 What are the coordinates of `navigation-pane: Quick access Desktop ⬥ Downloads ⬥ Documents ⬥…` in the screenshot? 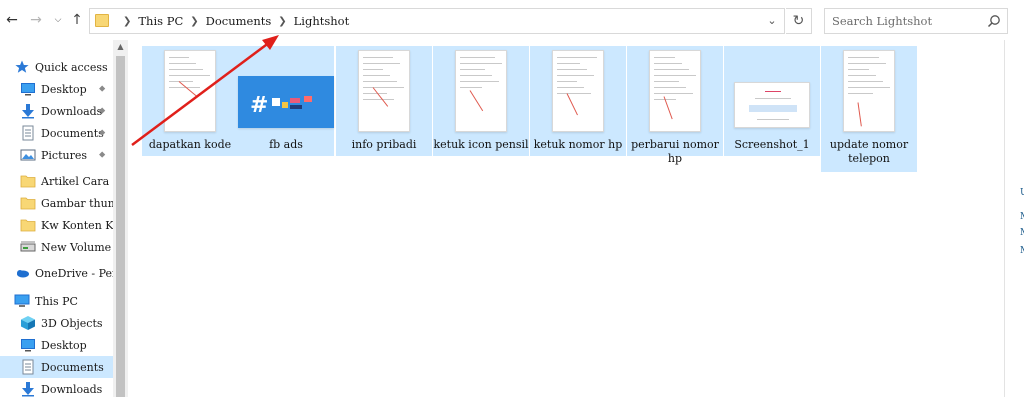 It's located at (64, 218).